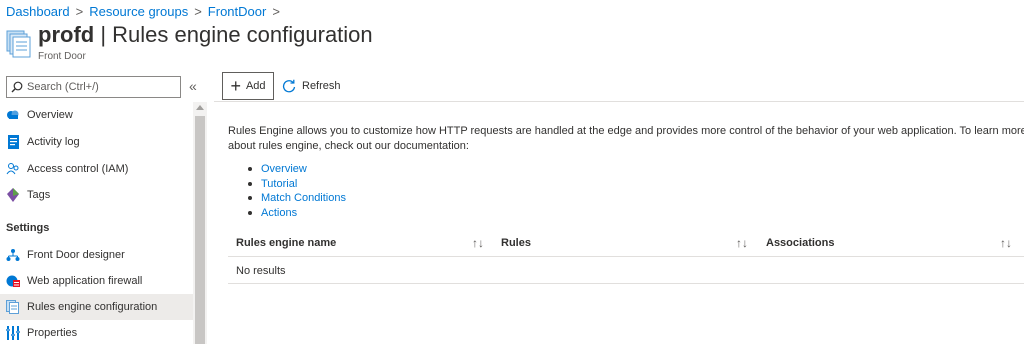 The width and height of the screenshot is (1024, 344). I want to click on sidebar-item-front-door-designer: Front Door designer, so click(96, 255).